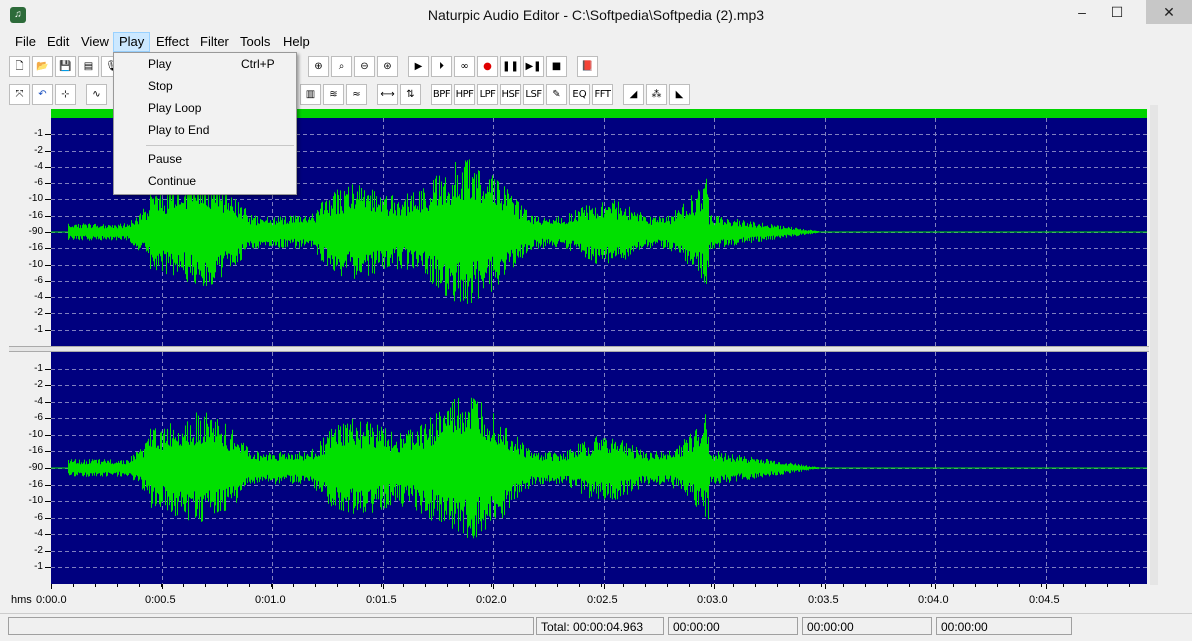 The height and width of the screenshot is (641, 1192). I want to click on zoom-in-icon: ⊕, so click(318, 66).